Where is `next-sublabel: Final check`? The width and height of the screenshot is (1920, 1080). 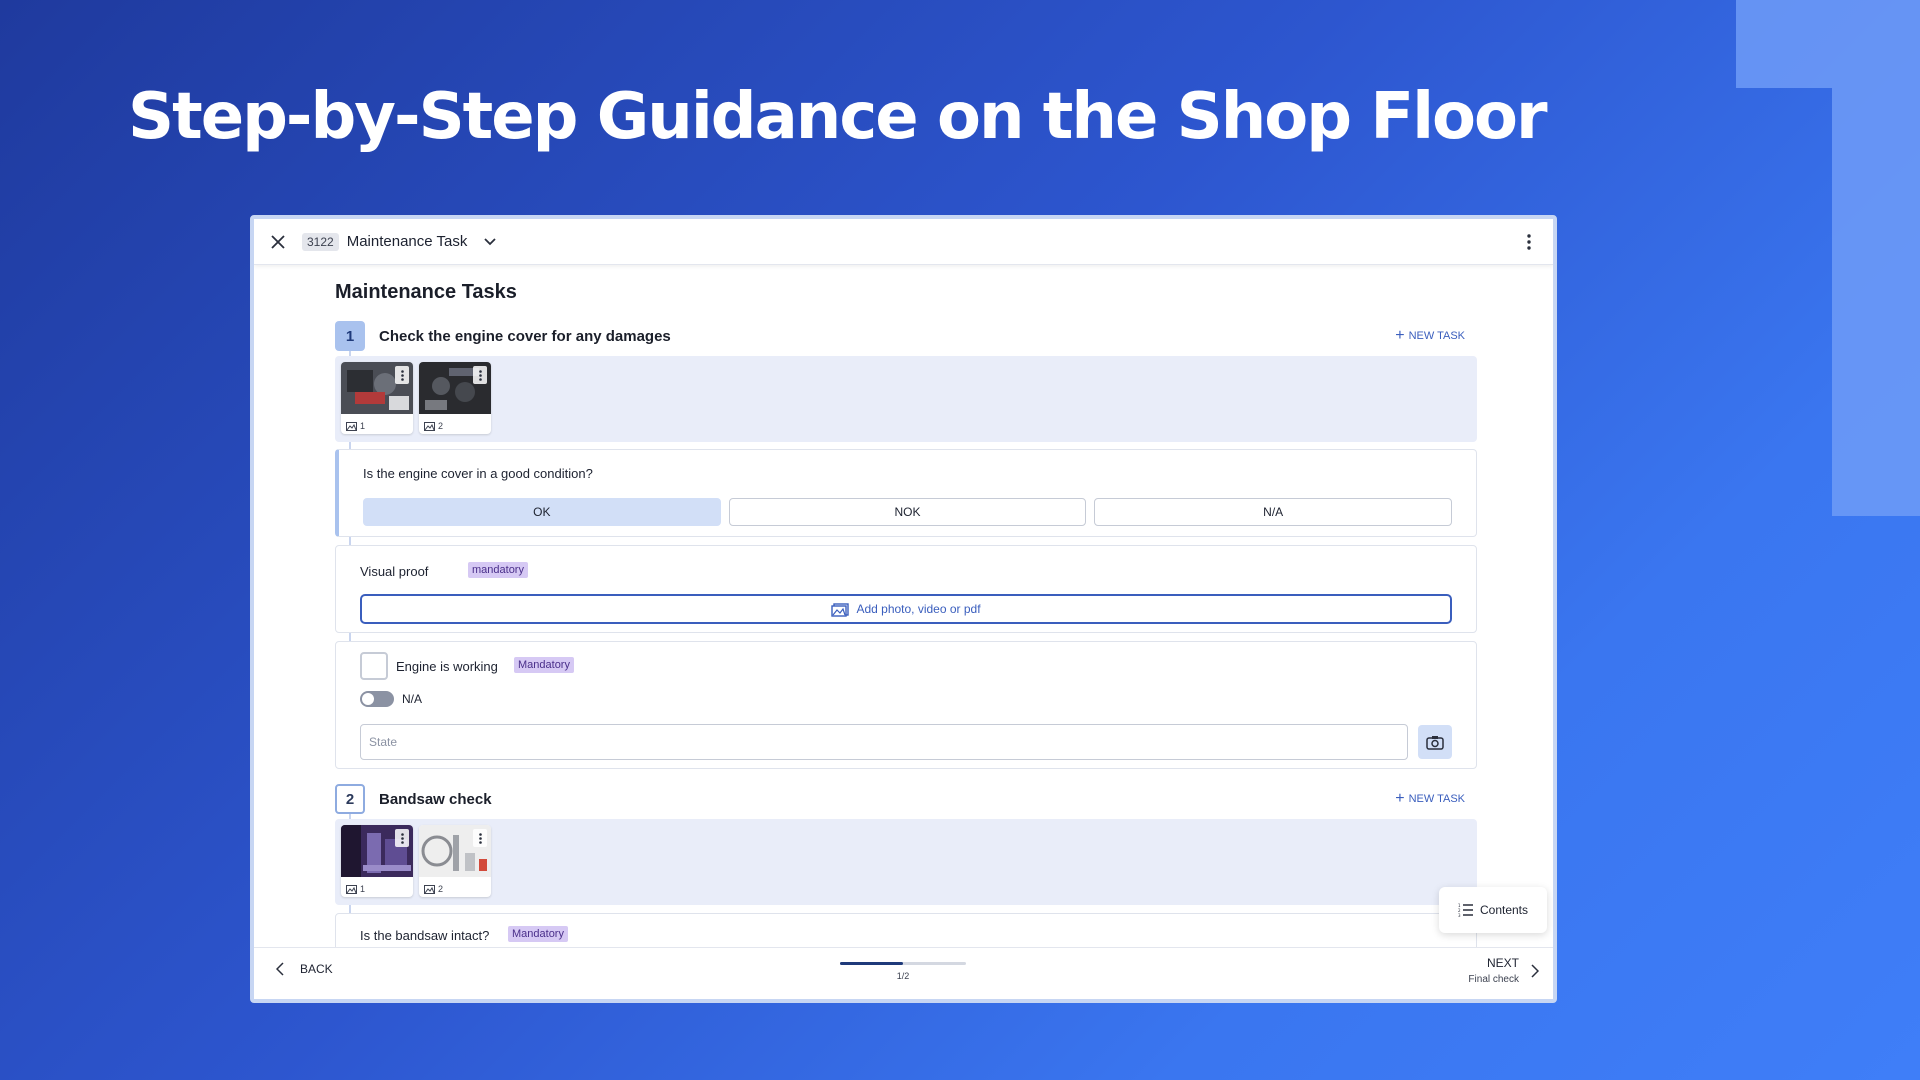
next-sublabel: Final check is located at coordinates (1493, 979).